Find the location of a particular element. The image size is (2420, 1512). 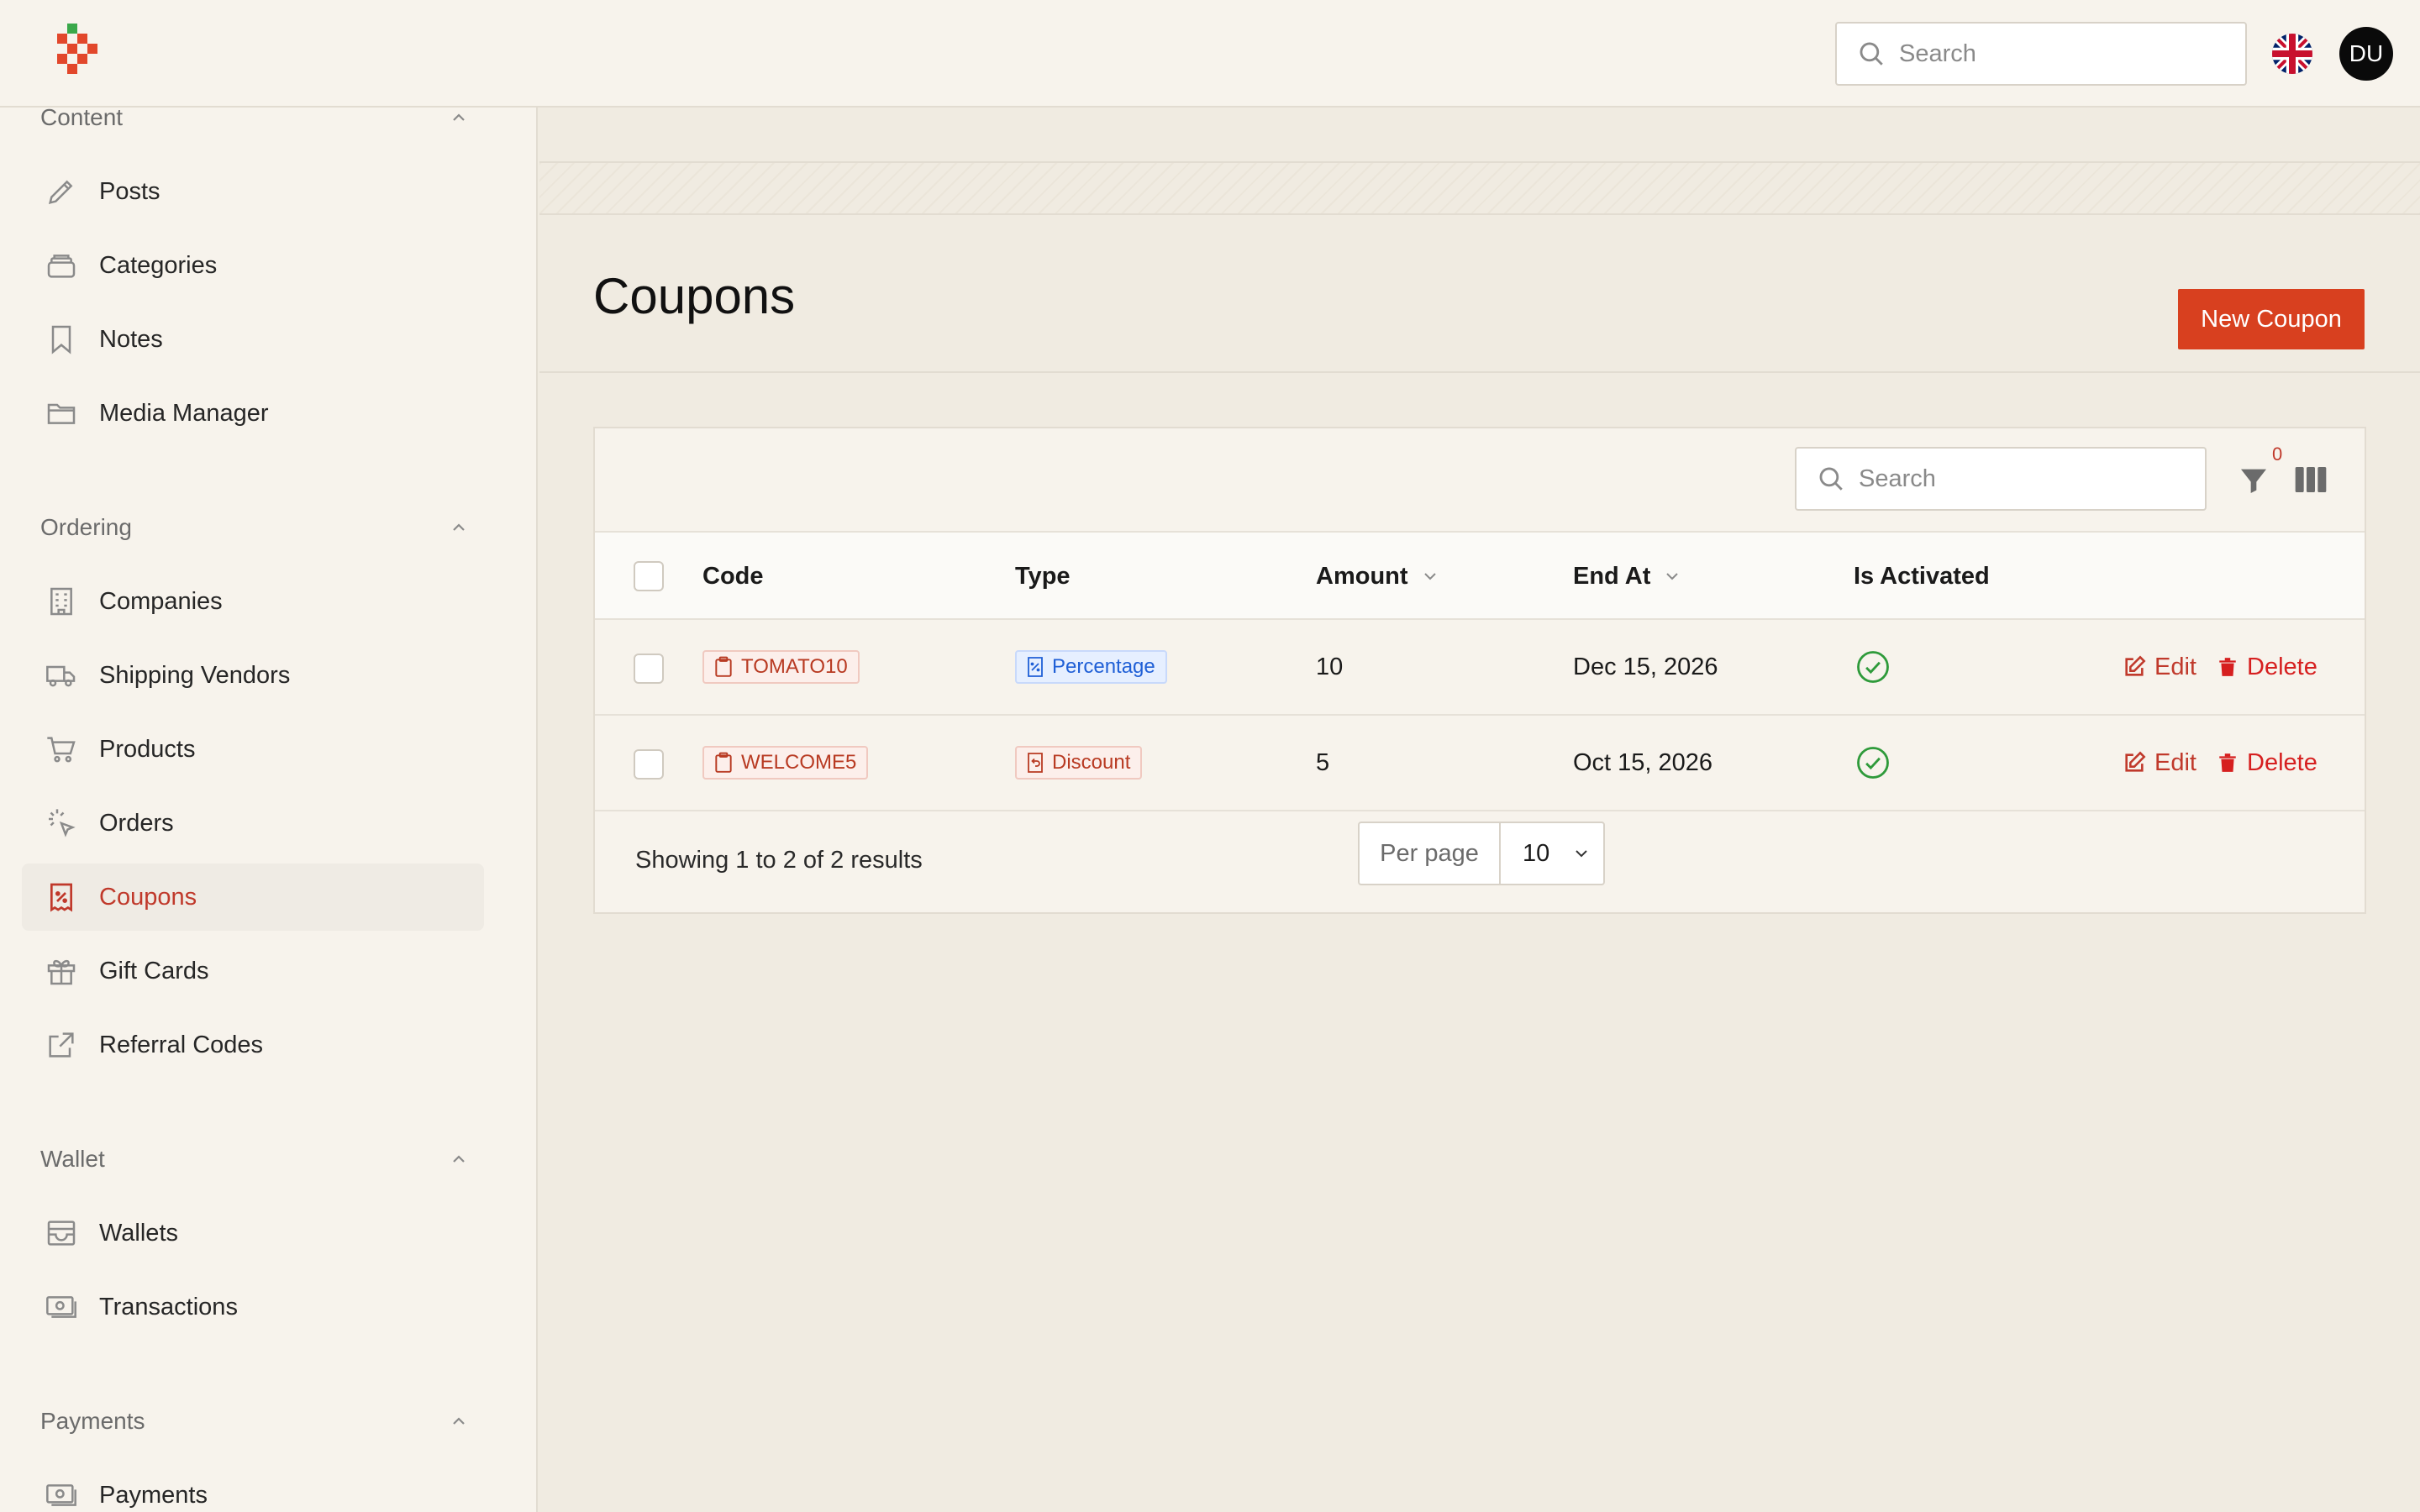

sidebar-item-shipping-vendors: Shipping Vendors is located at coordinates (253, 675).